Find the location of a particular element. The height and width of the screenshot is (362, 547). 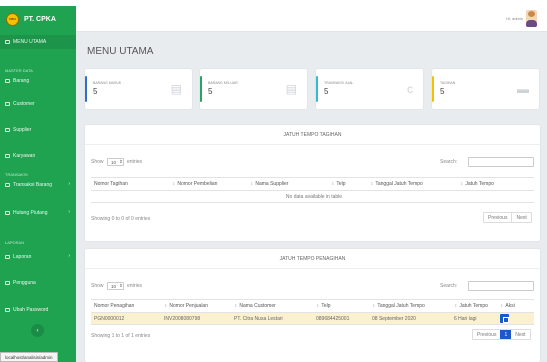

sidebar-item-transaksi-barang: Transaksi Barang › is located at coordinates (38, 185).